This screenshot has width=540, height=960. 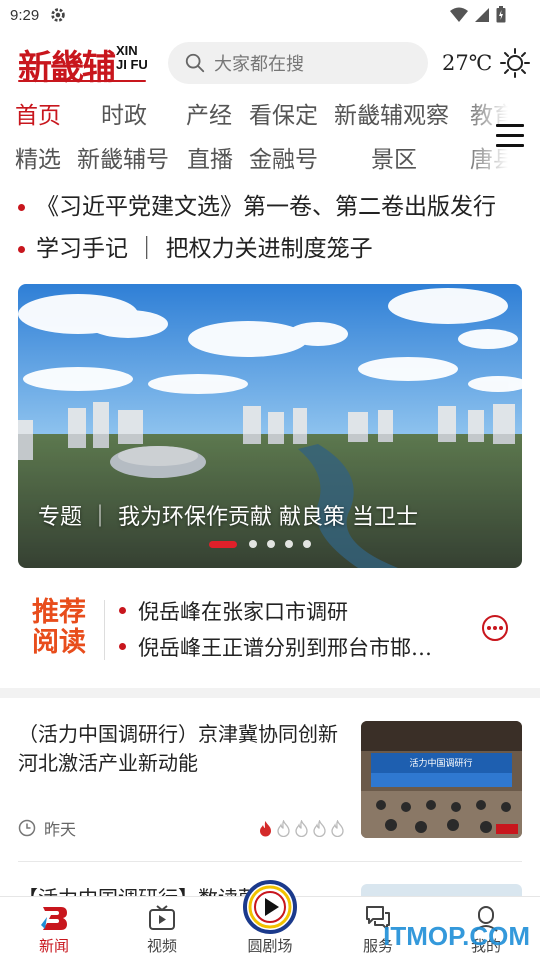 I want to click on news-logo-icon, so click(x=54, y=918).